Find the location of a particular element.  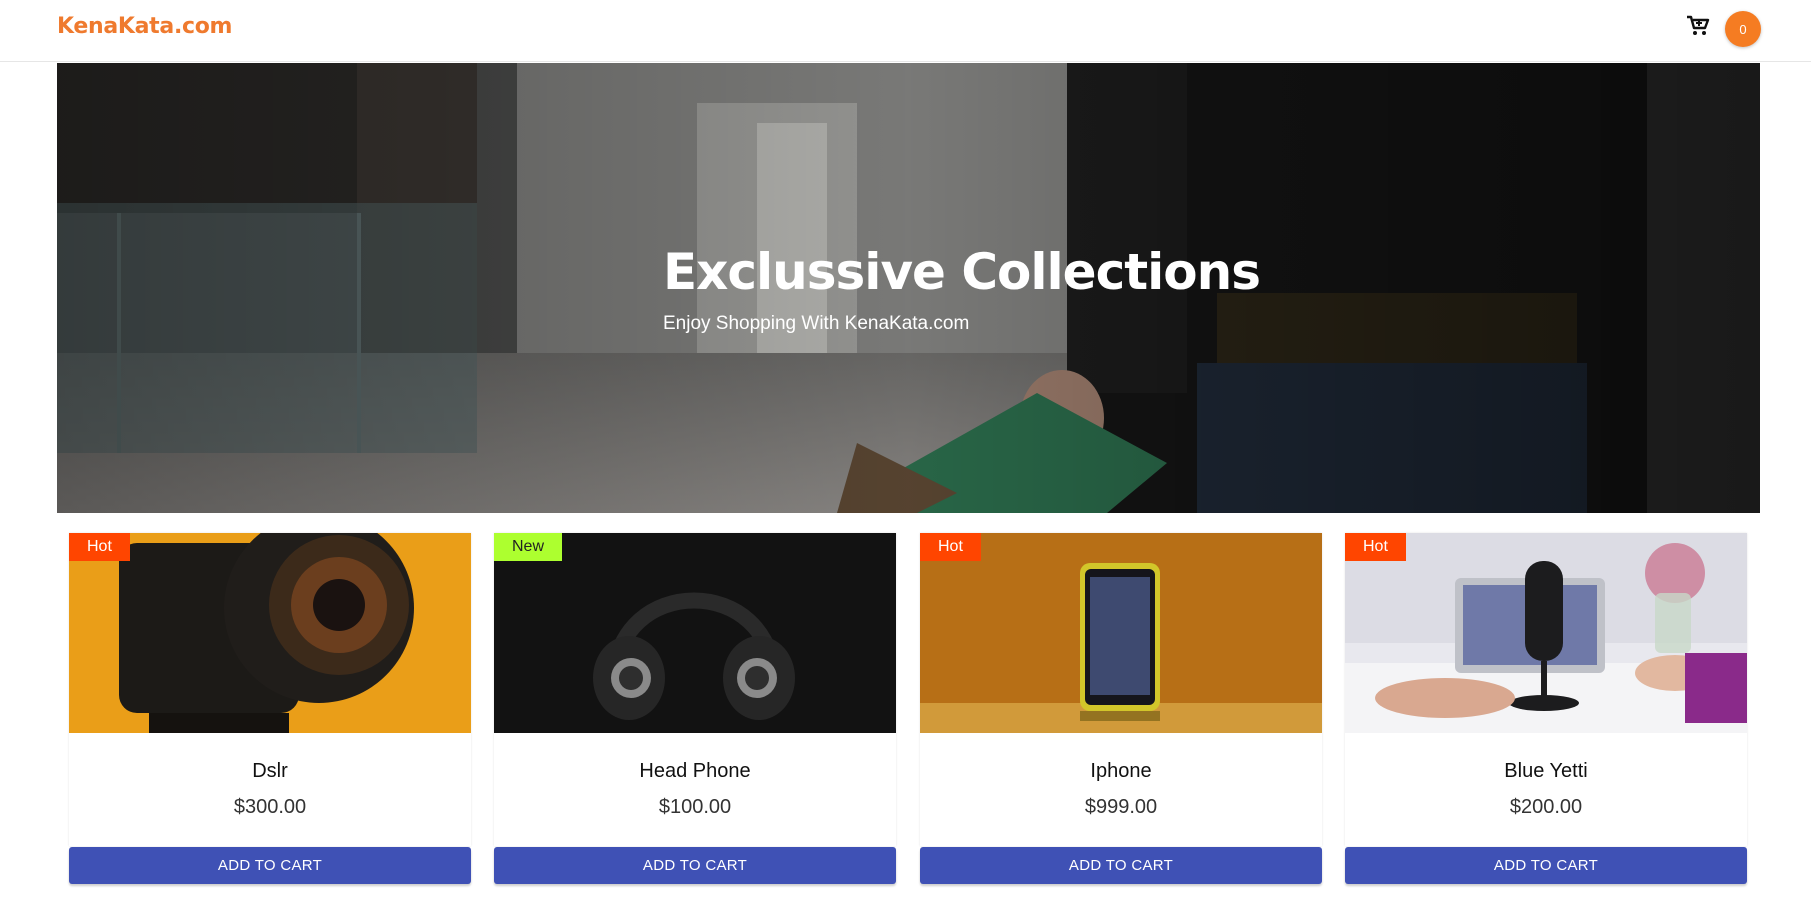

product-price: $100.00 is located at coordinates (695, 807).